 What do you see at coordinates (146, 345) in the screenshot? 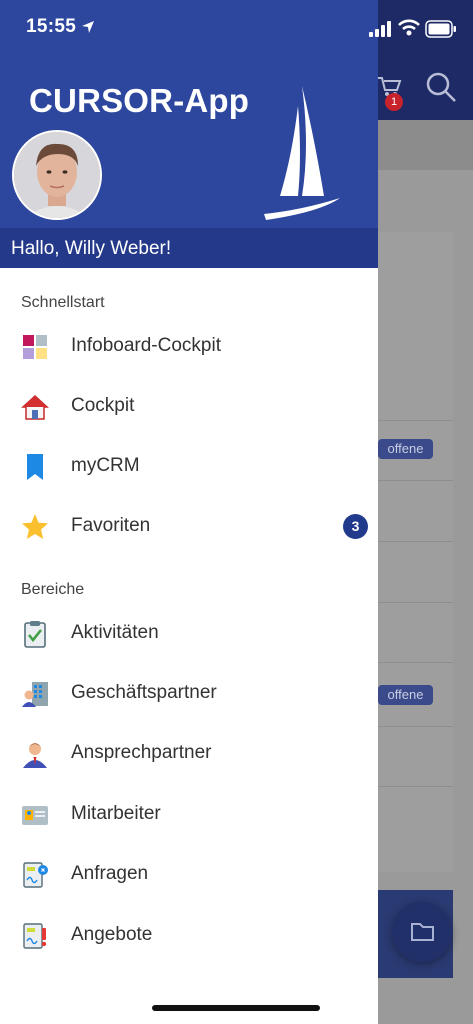
I see `nav-item-label: Infoboard-Cockpit` at bounding box center [146, 345].